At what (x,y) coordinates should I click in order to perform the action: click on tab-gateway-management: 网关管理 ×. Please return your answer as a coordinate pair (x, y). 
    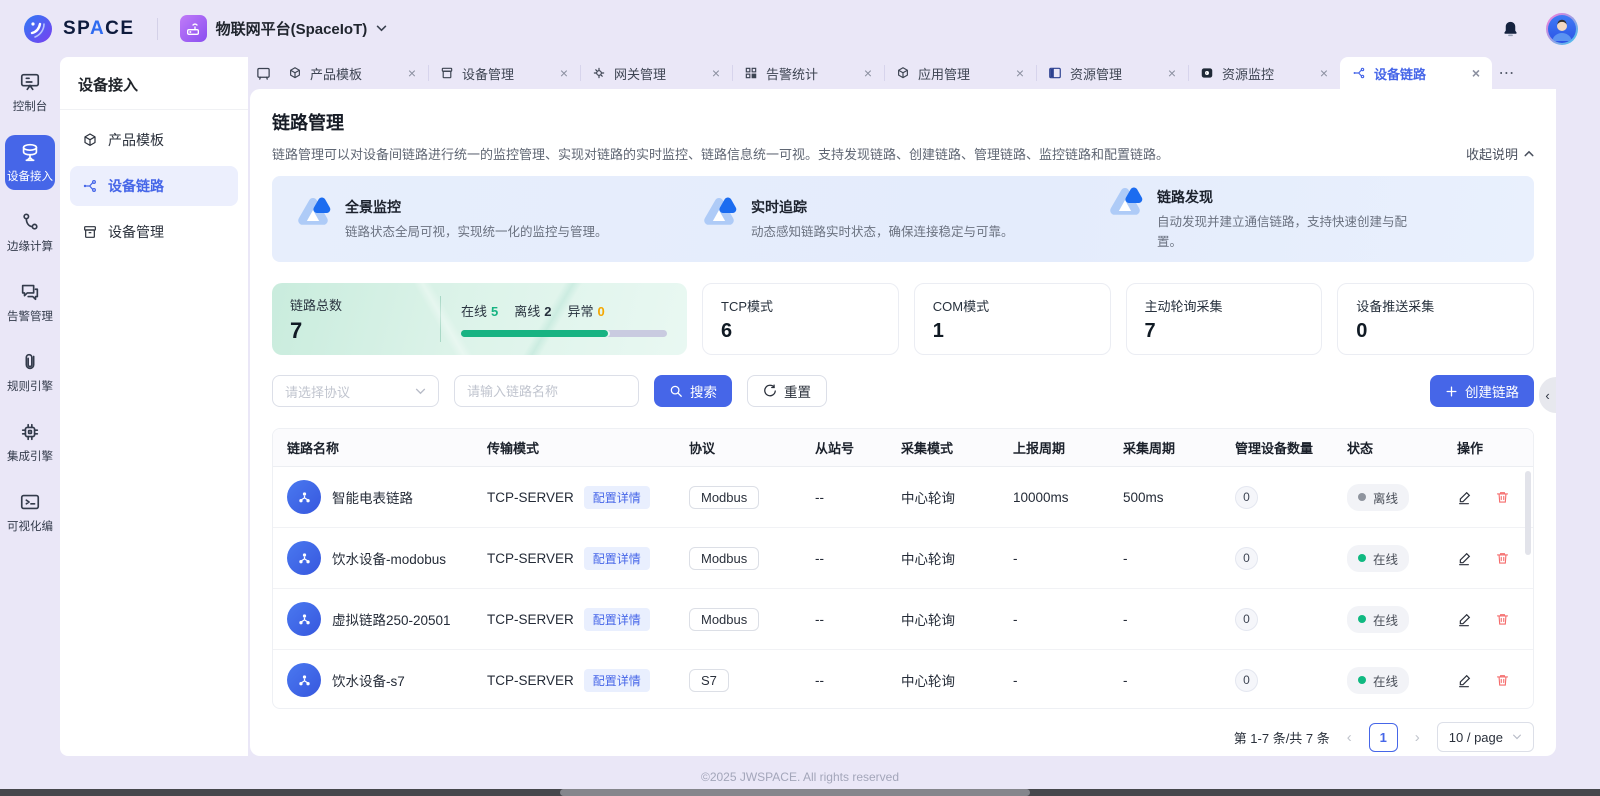
    Looking at the image, I should click on (656, 73).